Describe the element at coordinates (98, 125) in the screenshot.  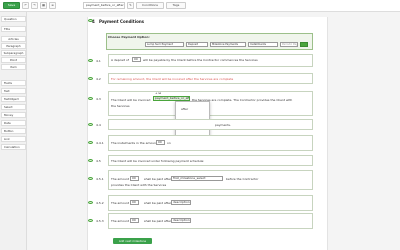
I see `row-number: 4.4` at that location.